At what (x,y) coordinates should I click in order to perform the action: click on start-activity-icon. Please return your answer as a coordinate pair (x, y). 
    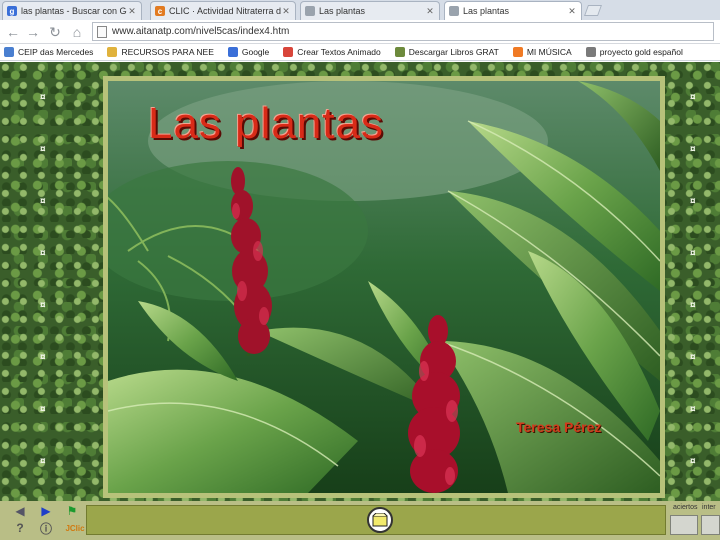
    Looking at the image, I should click on (380, 520).